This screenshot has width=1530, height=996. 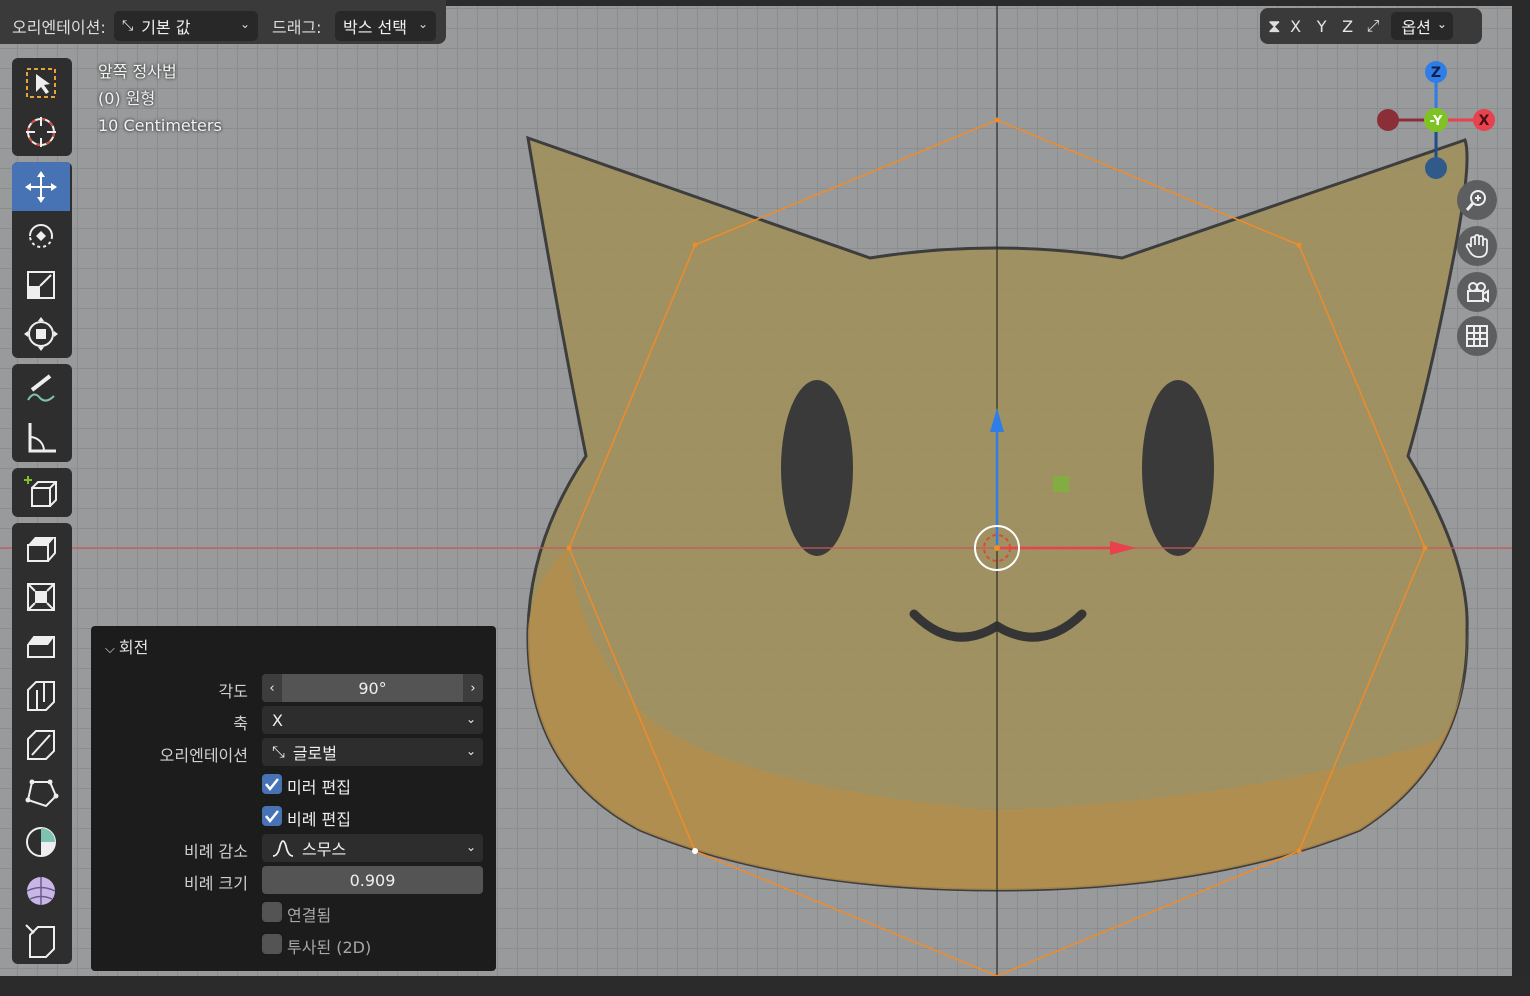 I want to click on tool-group-add, so click(x=42, y=492).